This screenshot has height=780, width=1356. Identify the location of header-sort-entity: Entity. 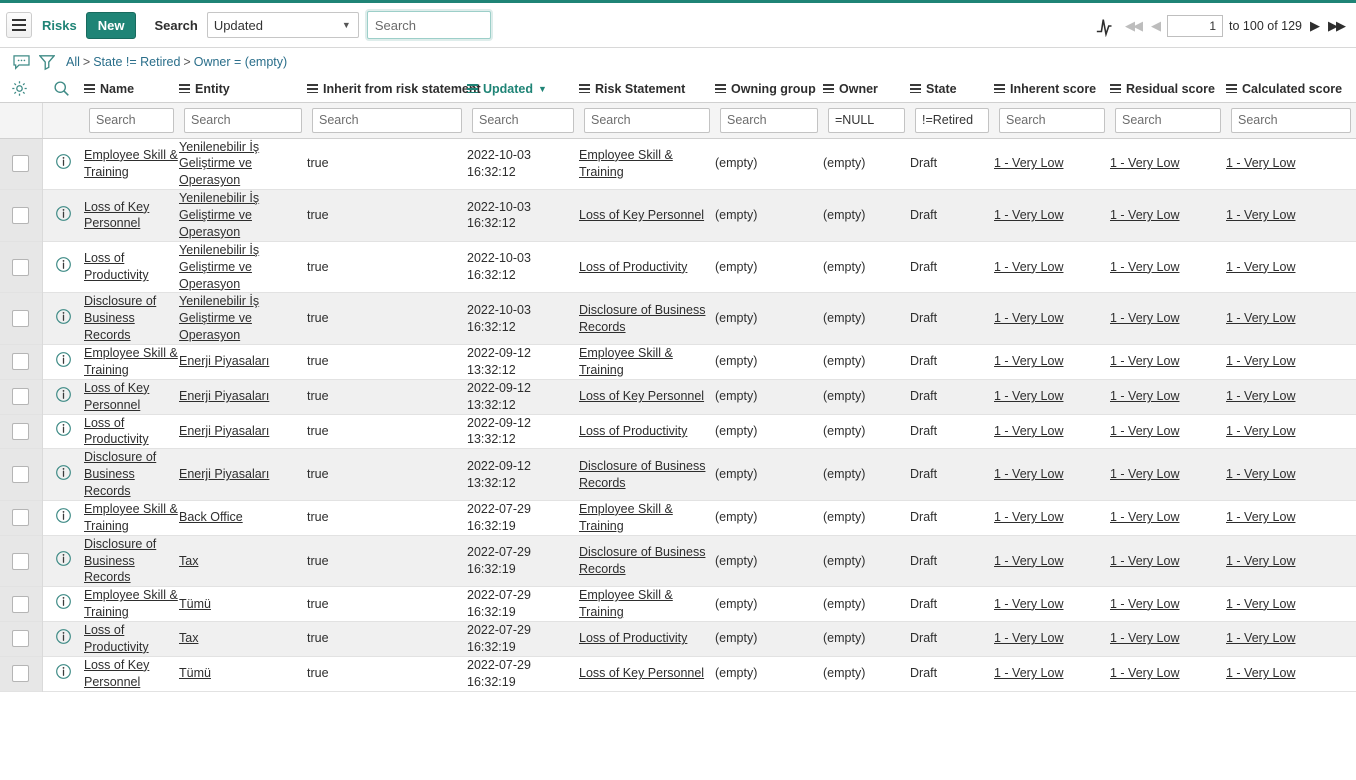
(241, 89).